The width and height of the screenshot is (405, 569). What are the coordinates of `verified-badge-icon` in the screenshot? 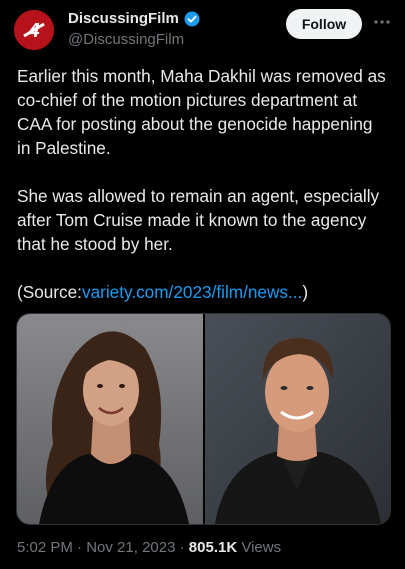 It's located at (192, 18).